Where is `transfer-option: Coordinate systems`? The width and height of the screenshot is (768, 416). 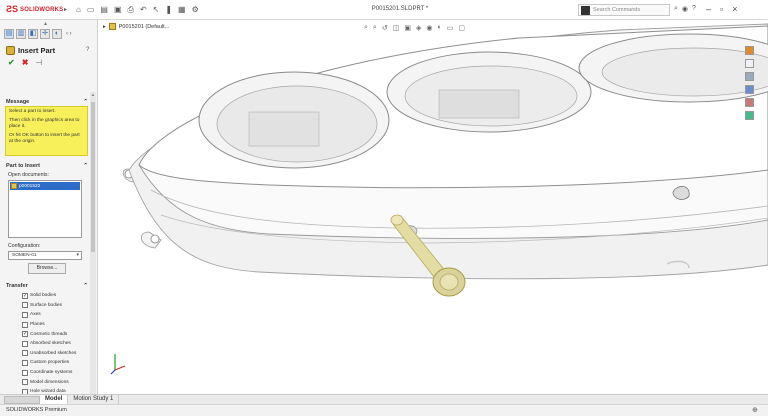
transfer-option: Coordinate systems is located at coordinates (56, 373).